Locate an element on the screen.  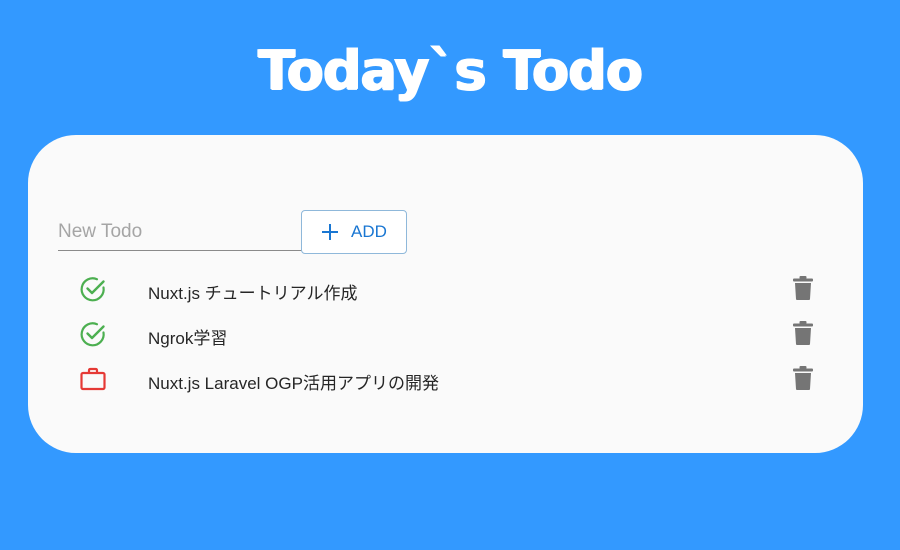
todo-text: Nuxt.js Laravel OGP活用アプリの開発 is located at coordinates (293, 383).